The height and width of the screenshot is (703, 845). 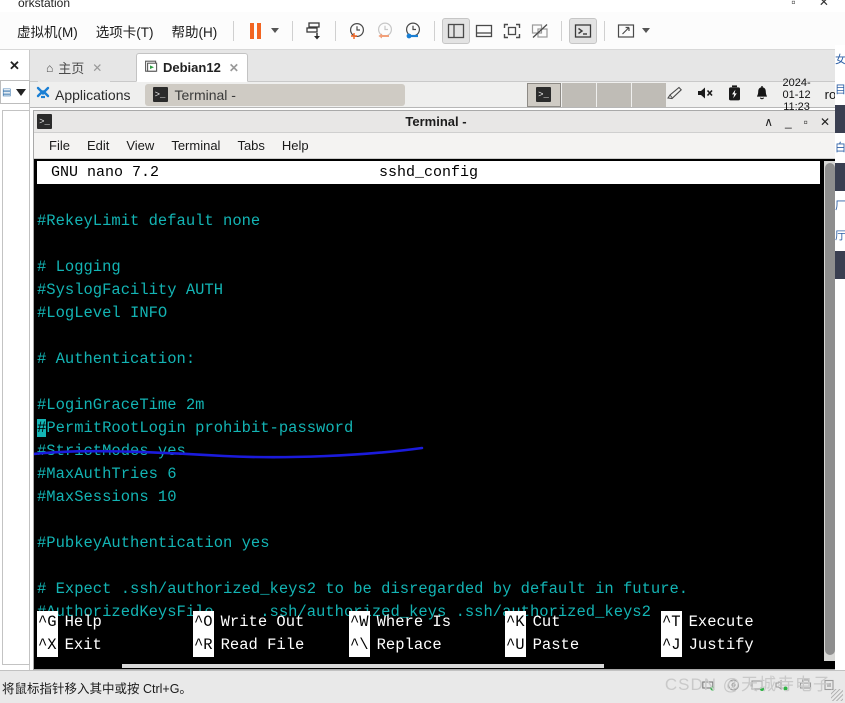 What do you see at coordinates (758, 687) in the screenshot?
I see `floppy-icon` at bounding box center [758, 687].